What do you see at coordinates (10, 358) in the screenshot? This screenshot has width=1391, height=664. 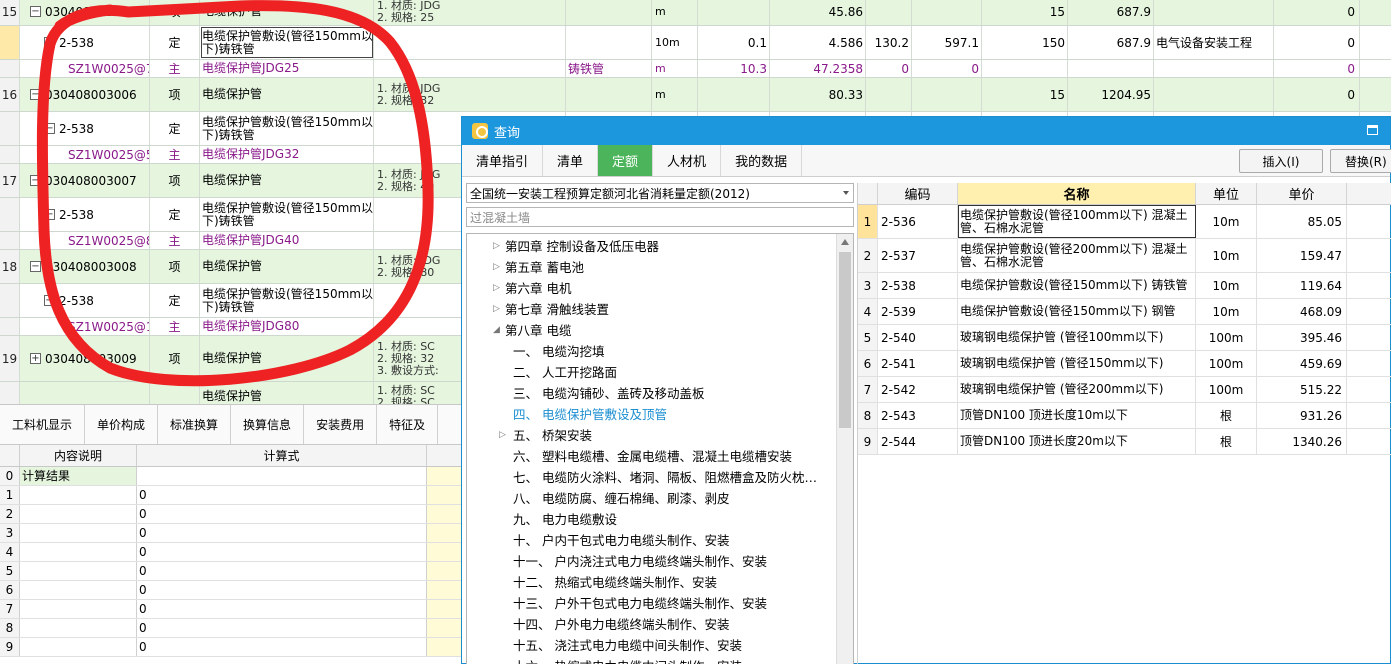 I see `row-number: 19` at bounding box center [10, 358].